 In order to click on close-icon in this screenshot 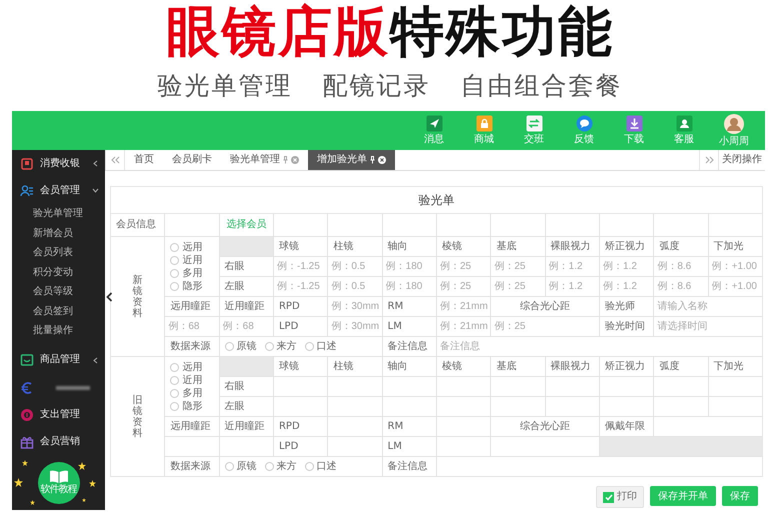, I will do `click(382, 160)`.